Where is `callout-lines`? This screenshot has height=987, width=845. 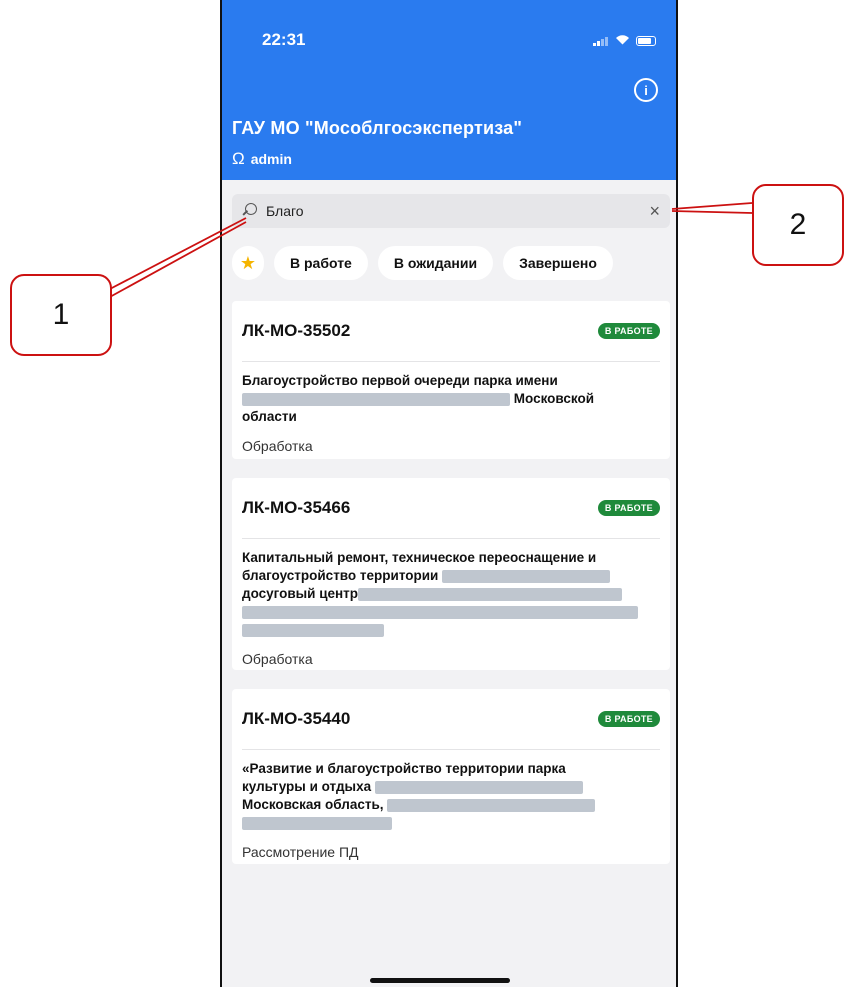 callout-lines is located at coordinates (430, 250).